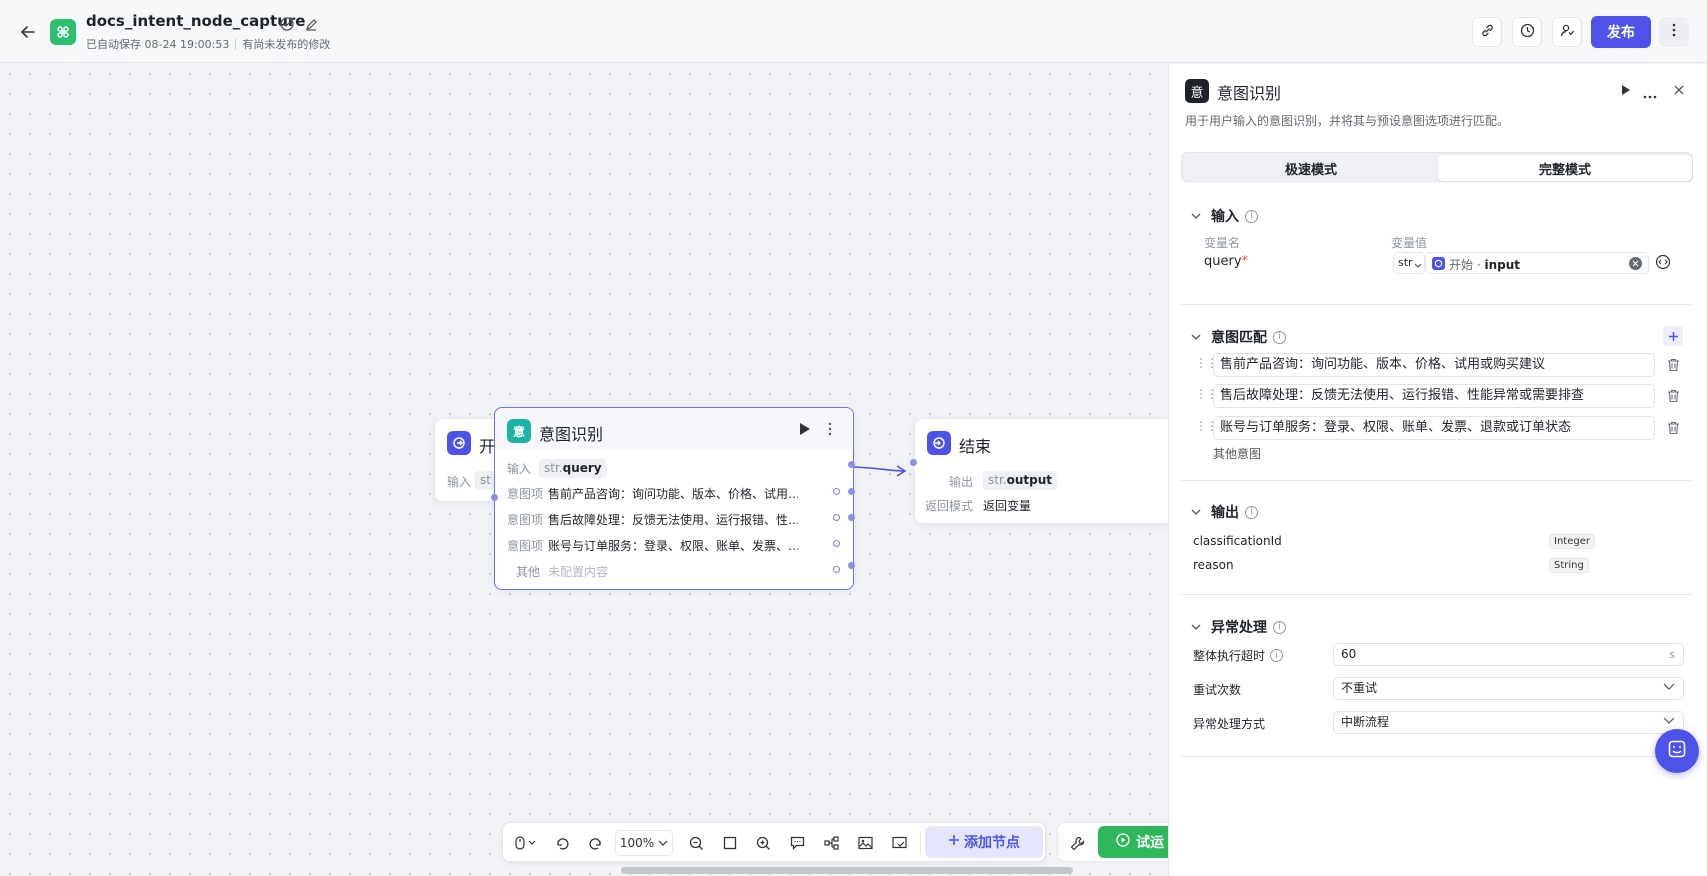 This screenshot has height=876, width=1707. I want to click on var-value-header: 变量值, so click(1409, 243).